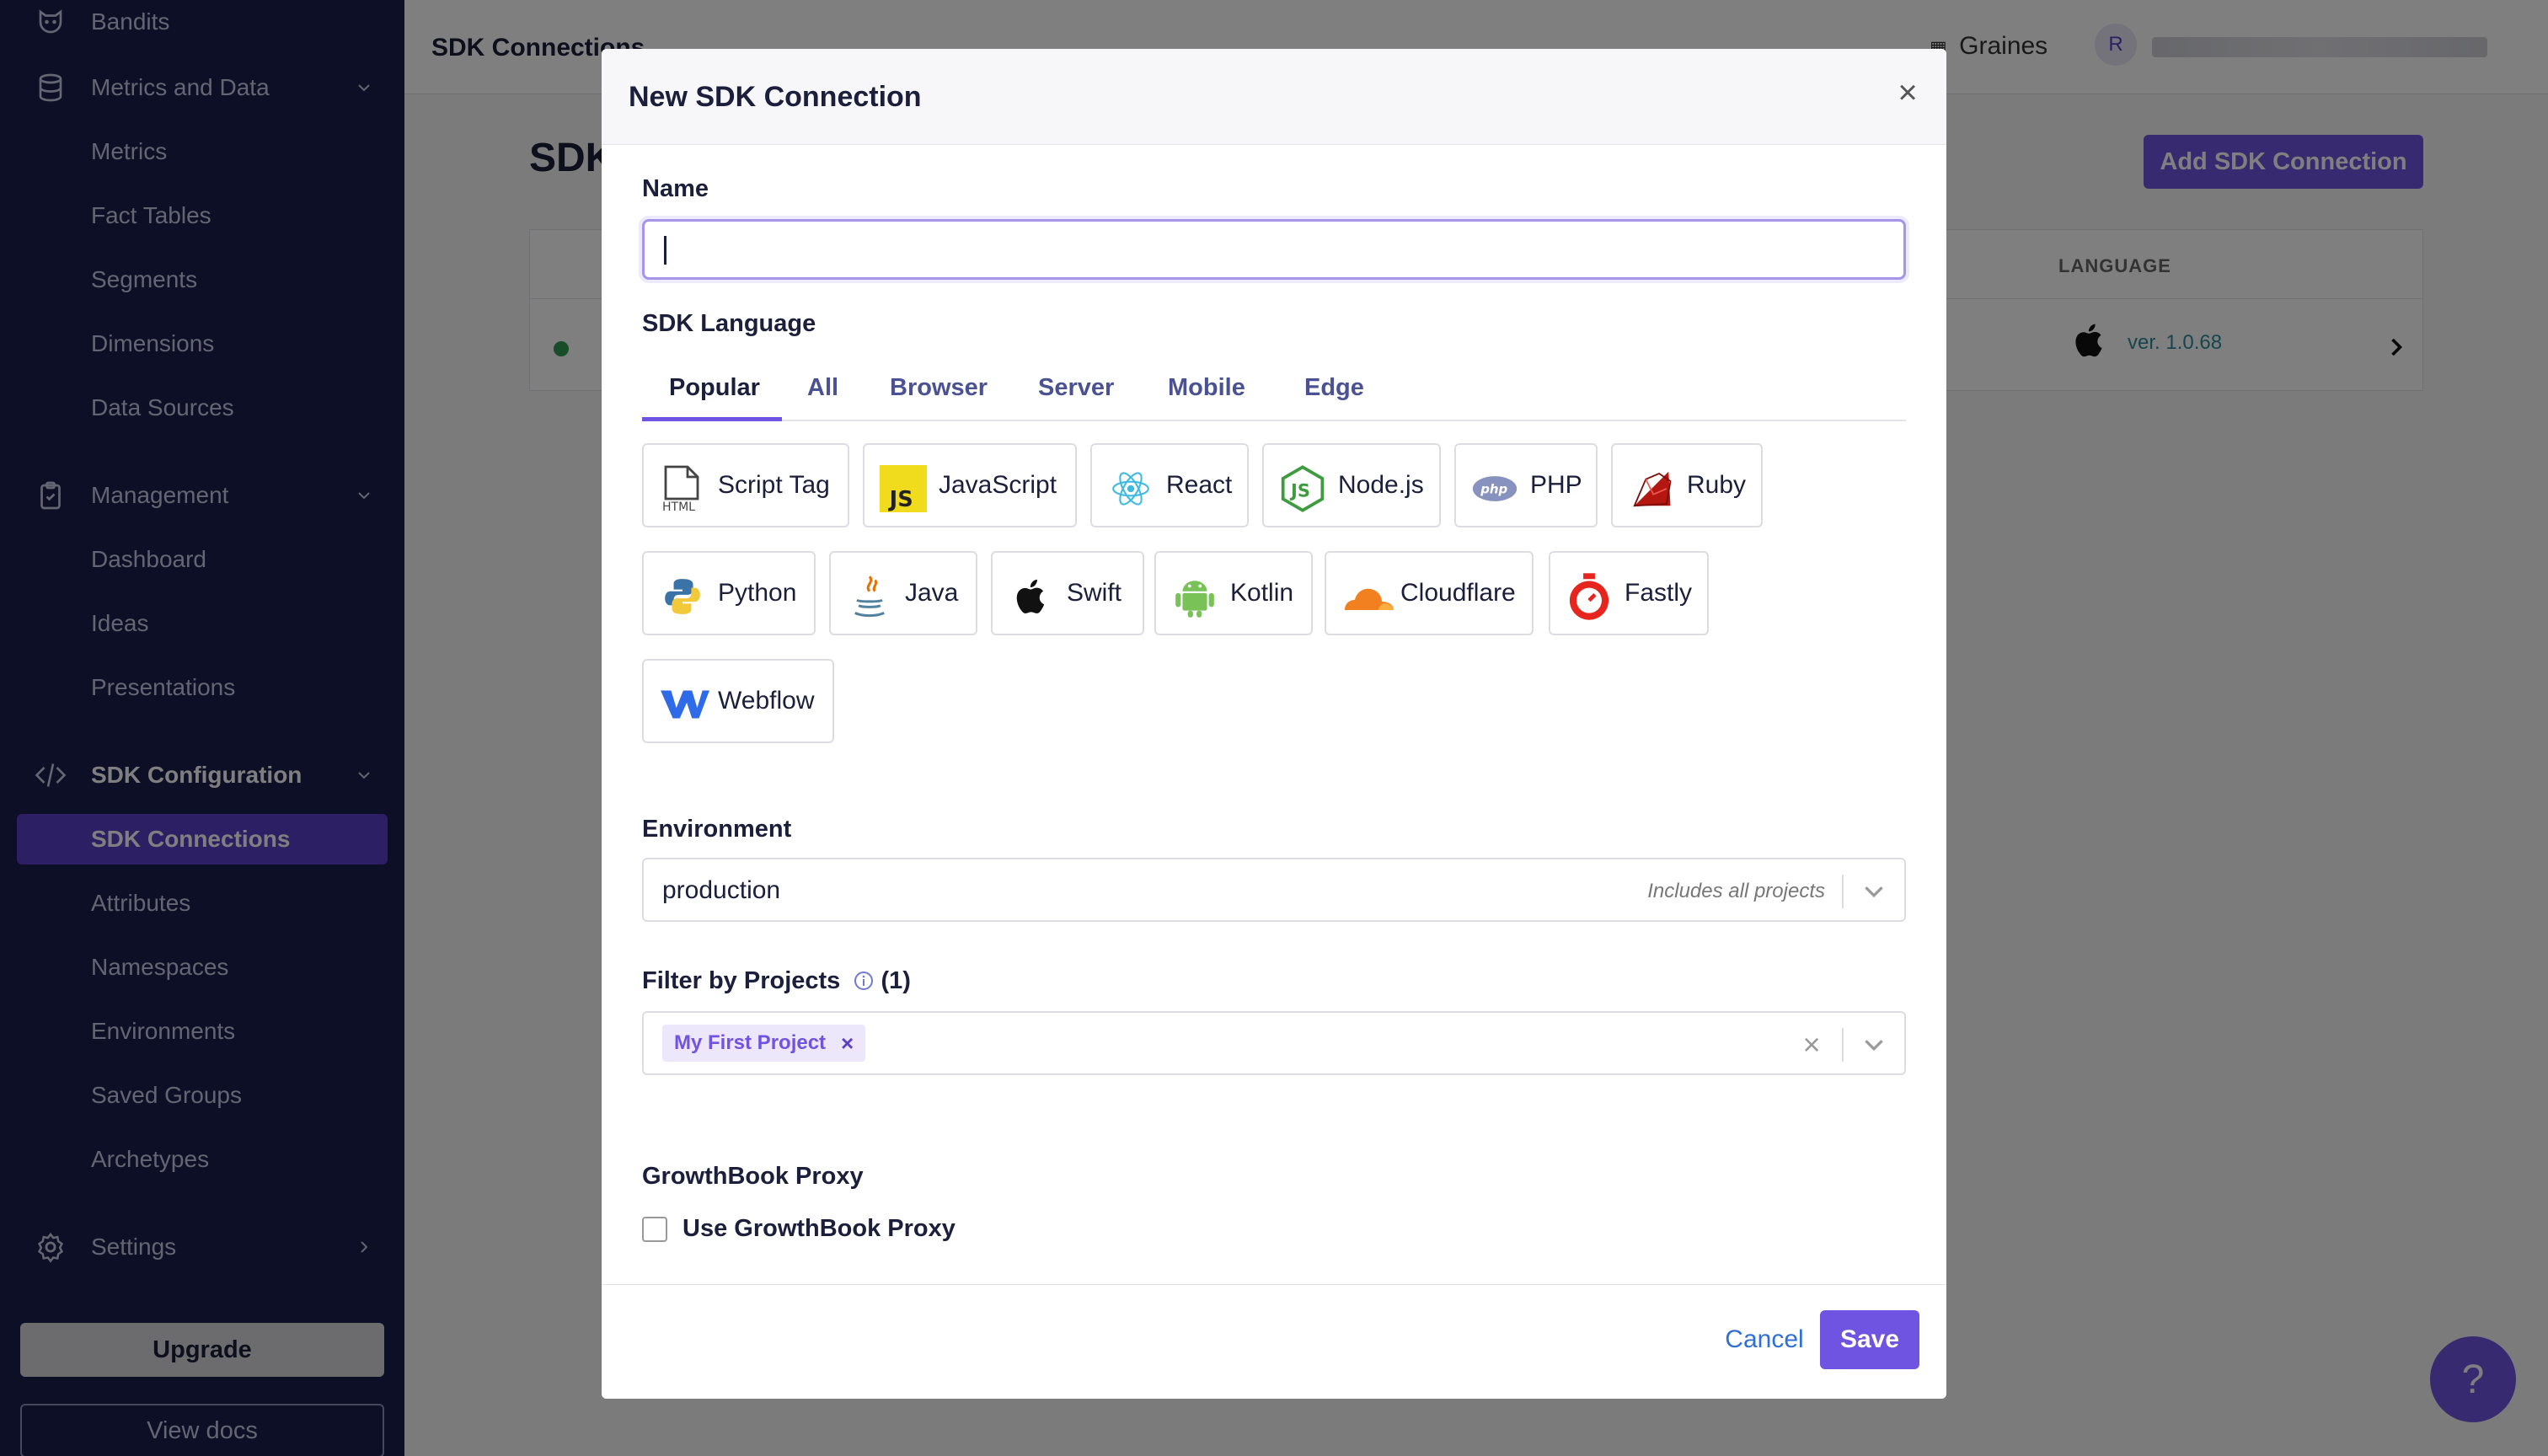 This screenshot has width=2548, height=1456. I want to click on sdk-option-webflow: Webflow, so click(738, 701).